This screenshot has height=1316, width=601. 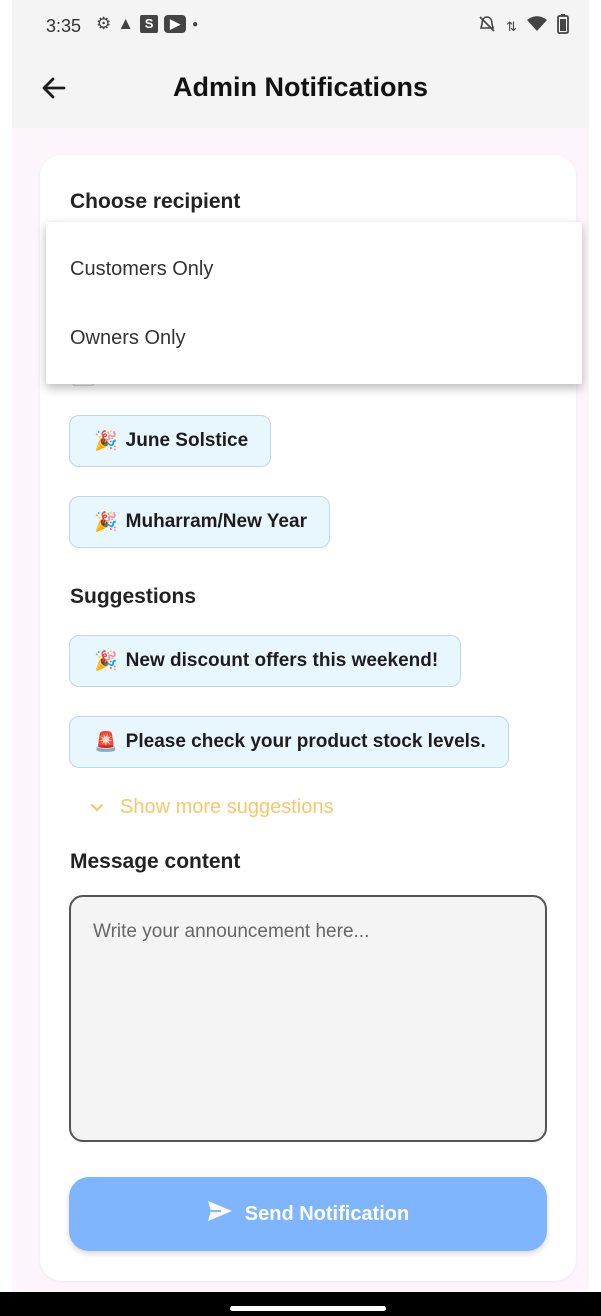 What do you see at coordinates (175, 24) in the screenshot?
I see `youtube-icon: ▶` at bounding box center [175, 24].